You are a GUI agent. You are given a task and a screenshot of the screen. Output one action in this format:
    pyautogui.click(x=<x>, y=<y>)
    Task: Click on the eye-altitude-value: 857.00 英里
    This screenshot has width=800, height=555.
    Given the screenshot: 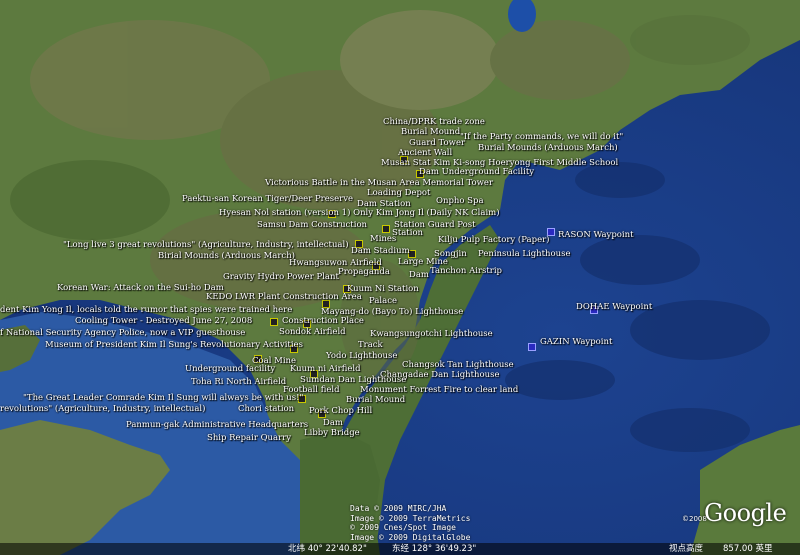 What is the action you would take?
    pyautogui.click(x=748, y=549)
    